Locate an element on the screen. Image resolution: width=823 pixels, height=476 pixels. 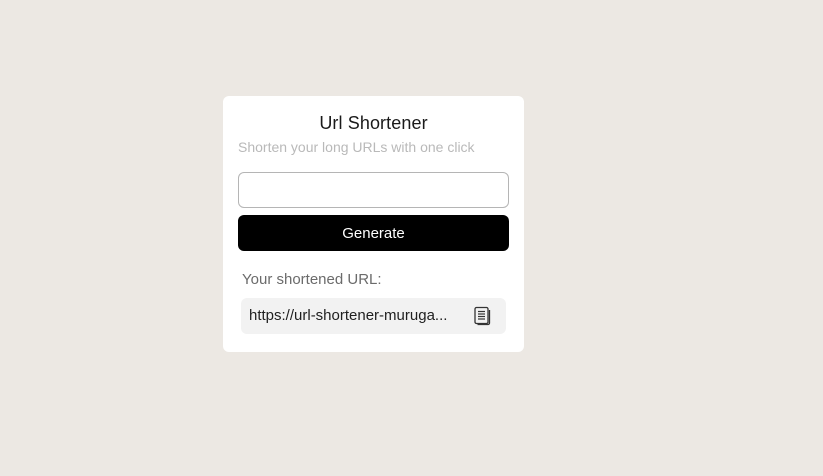
page-title: Url Shortener is located at coordinates (373, 123).